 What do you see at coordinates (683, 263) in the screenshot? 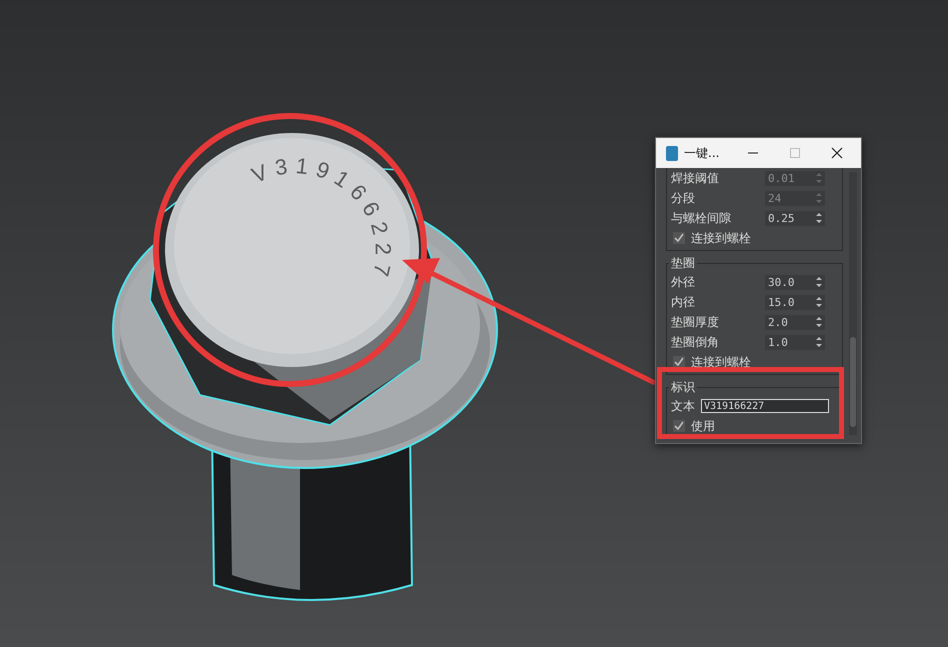
I see `group-title: 垫圈` at bounding box center [683, 263].